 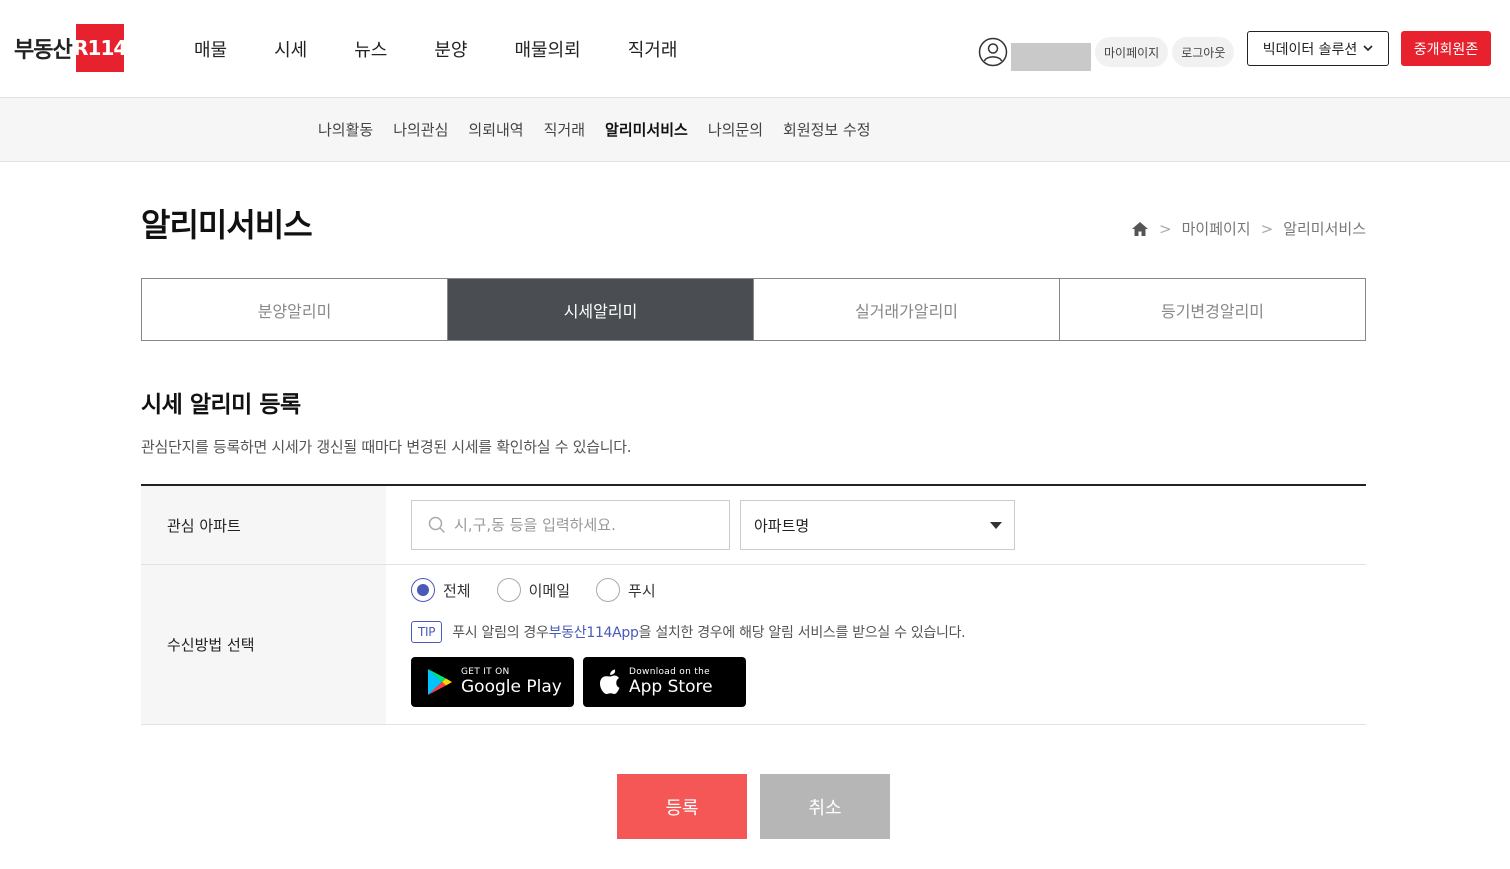 I want to click on app-store-big: App Store, so click(x=671, y=687).